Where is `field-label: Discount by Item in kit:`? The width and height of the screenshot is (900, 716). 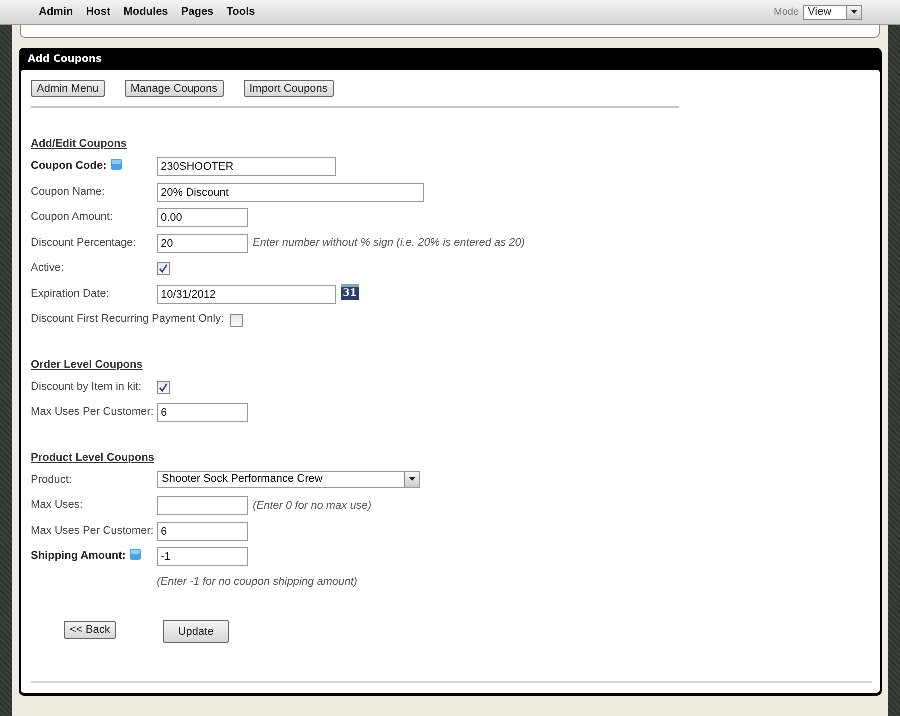 field-label: Discount by Item in kit: is located at coordinates (86, 386).